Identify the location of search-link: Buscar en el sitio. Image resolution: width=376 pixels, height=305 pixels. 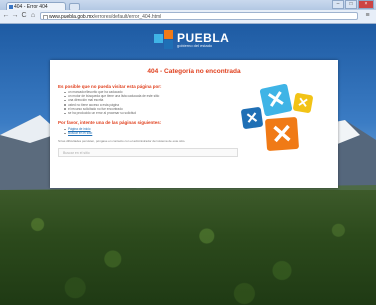
(78, 133).